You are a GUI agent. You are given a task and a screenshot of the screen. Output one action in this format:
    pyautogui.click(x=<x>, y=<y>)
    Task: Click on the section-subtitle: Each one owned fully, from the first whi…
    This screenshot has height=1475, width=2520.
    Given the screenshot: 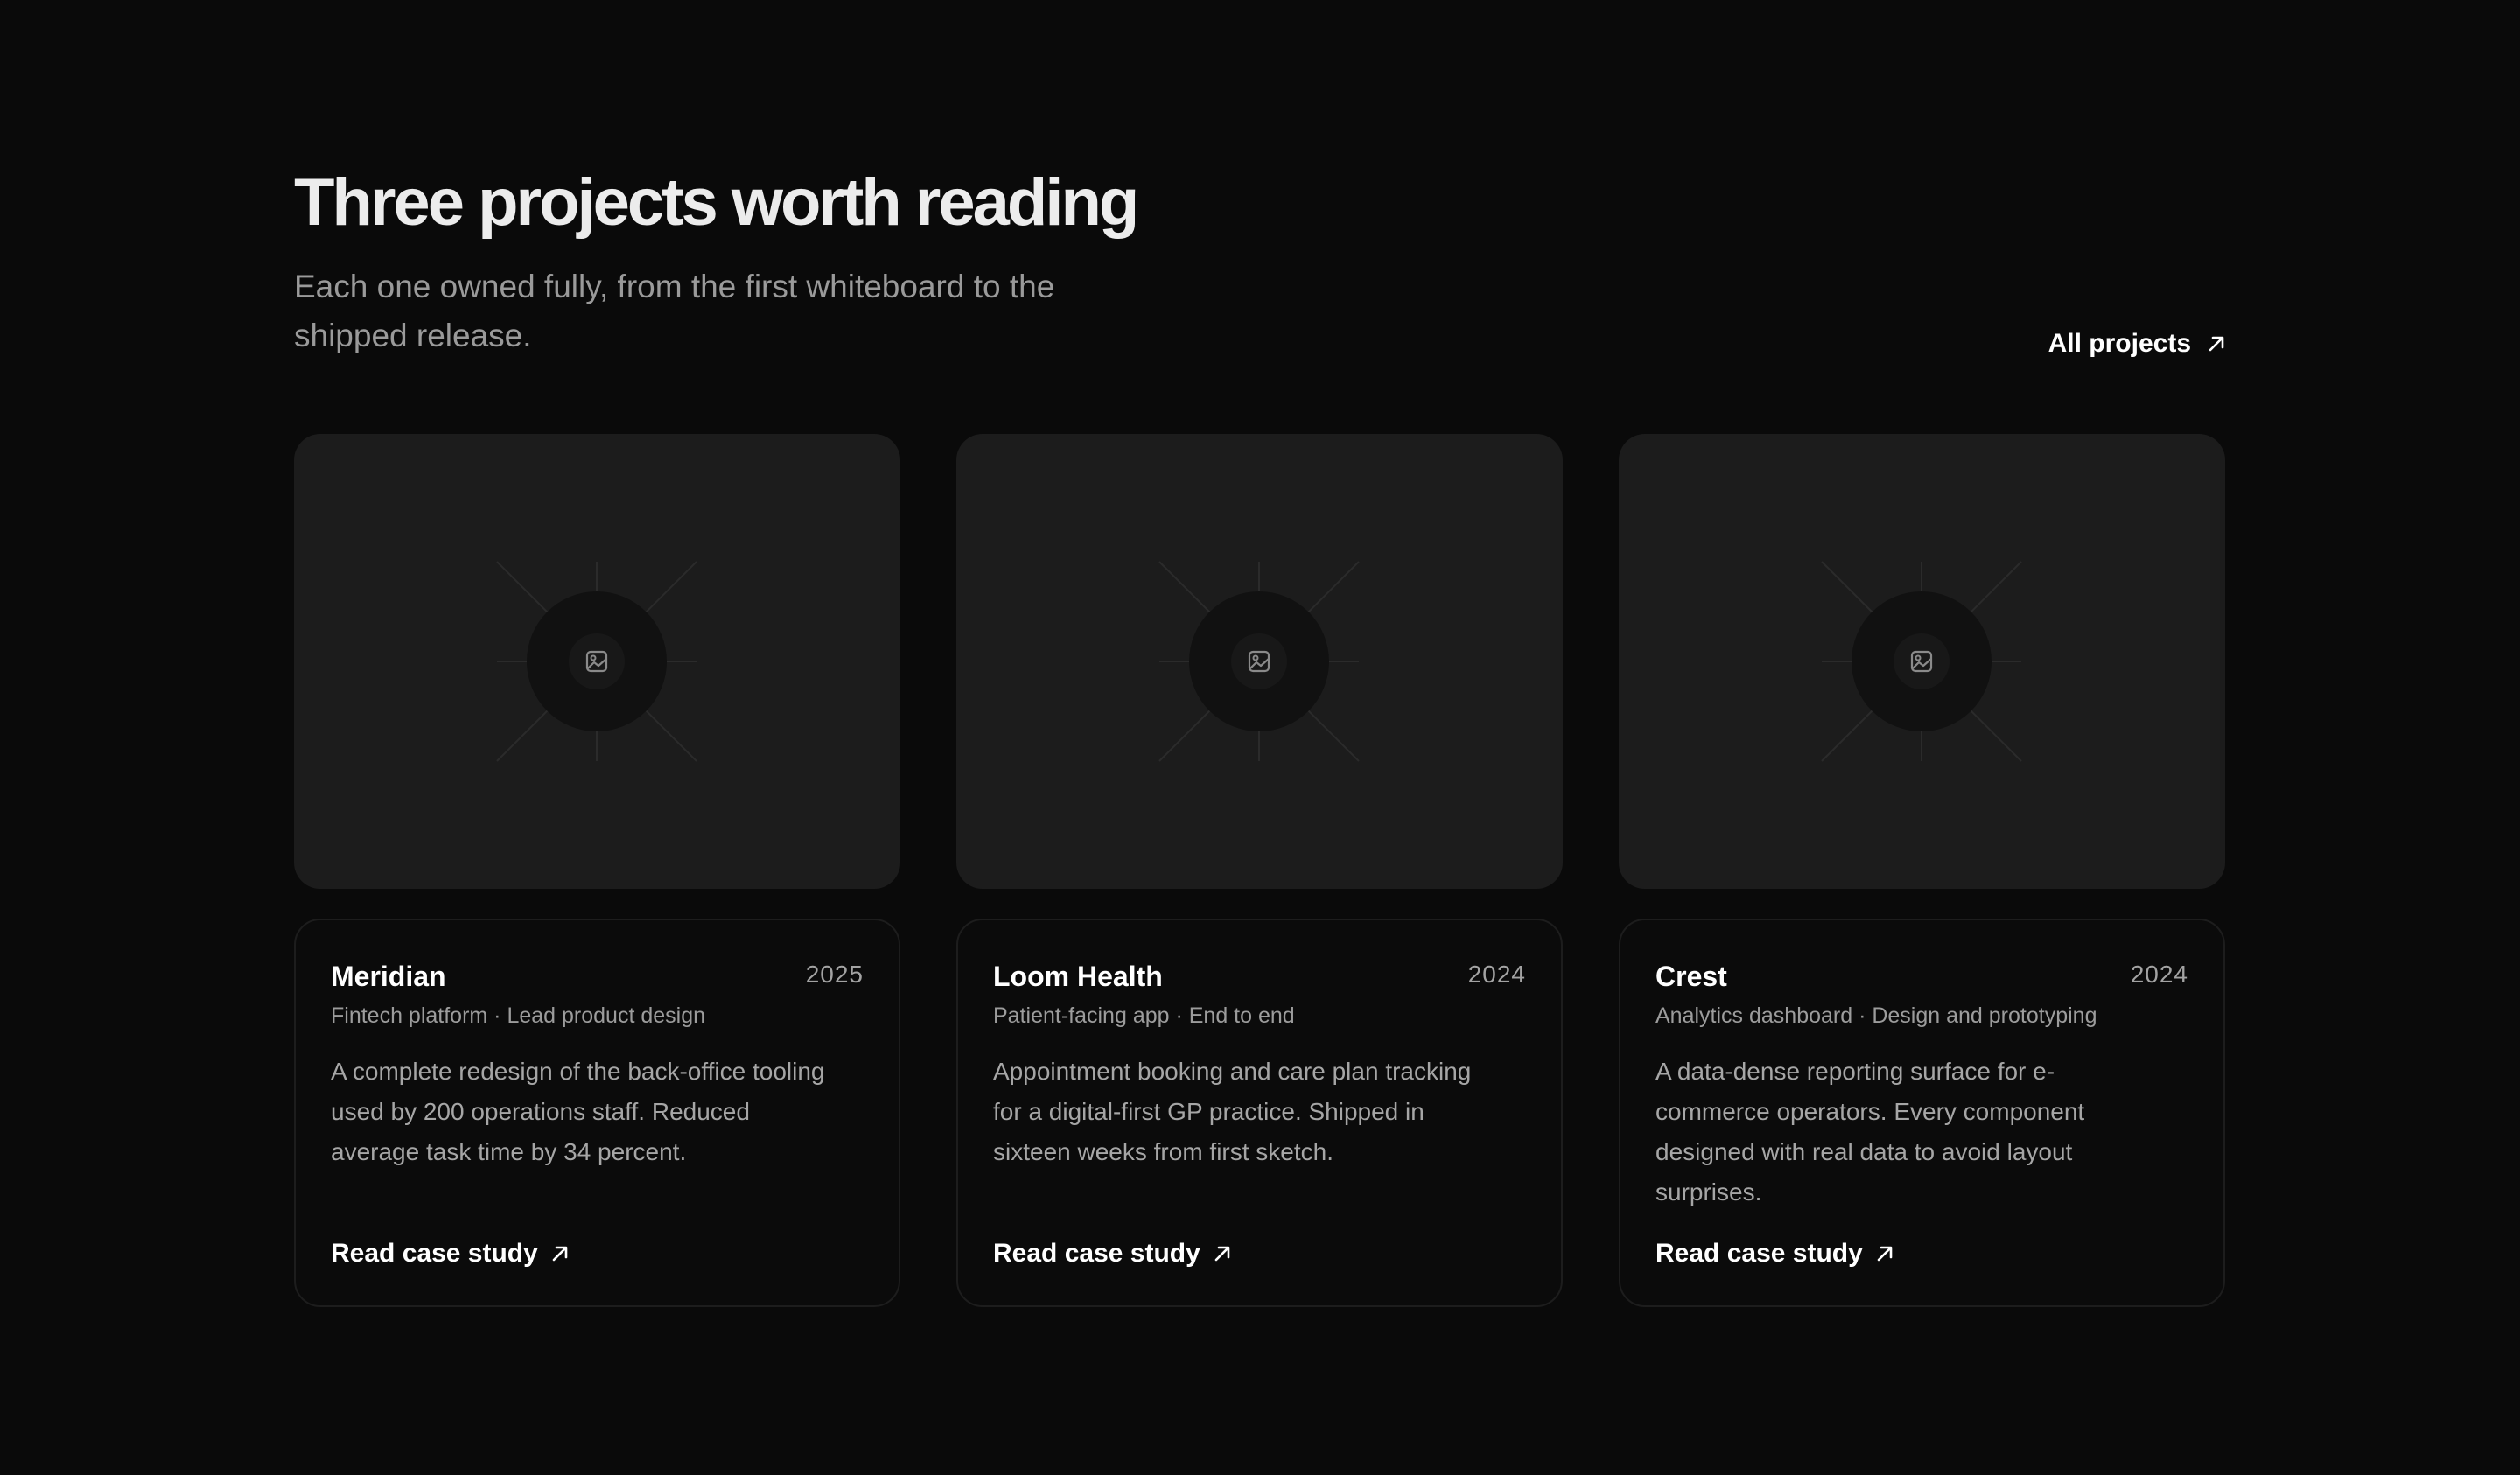 What is the action you would take?
    pyautogui.click(x=674, y=311)
    